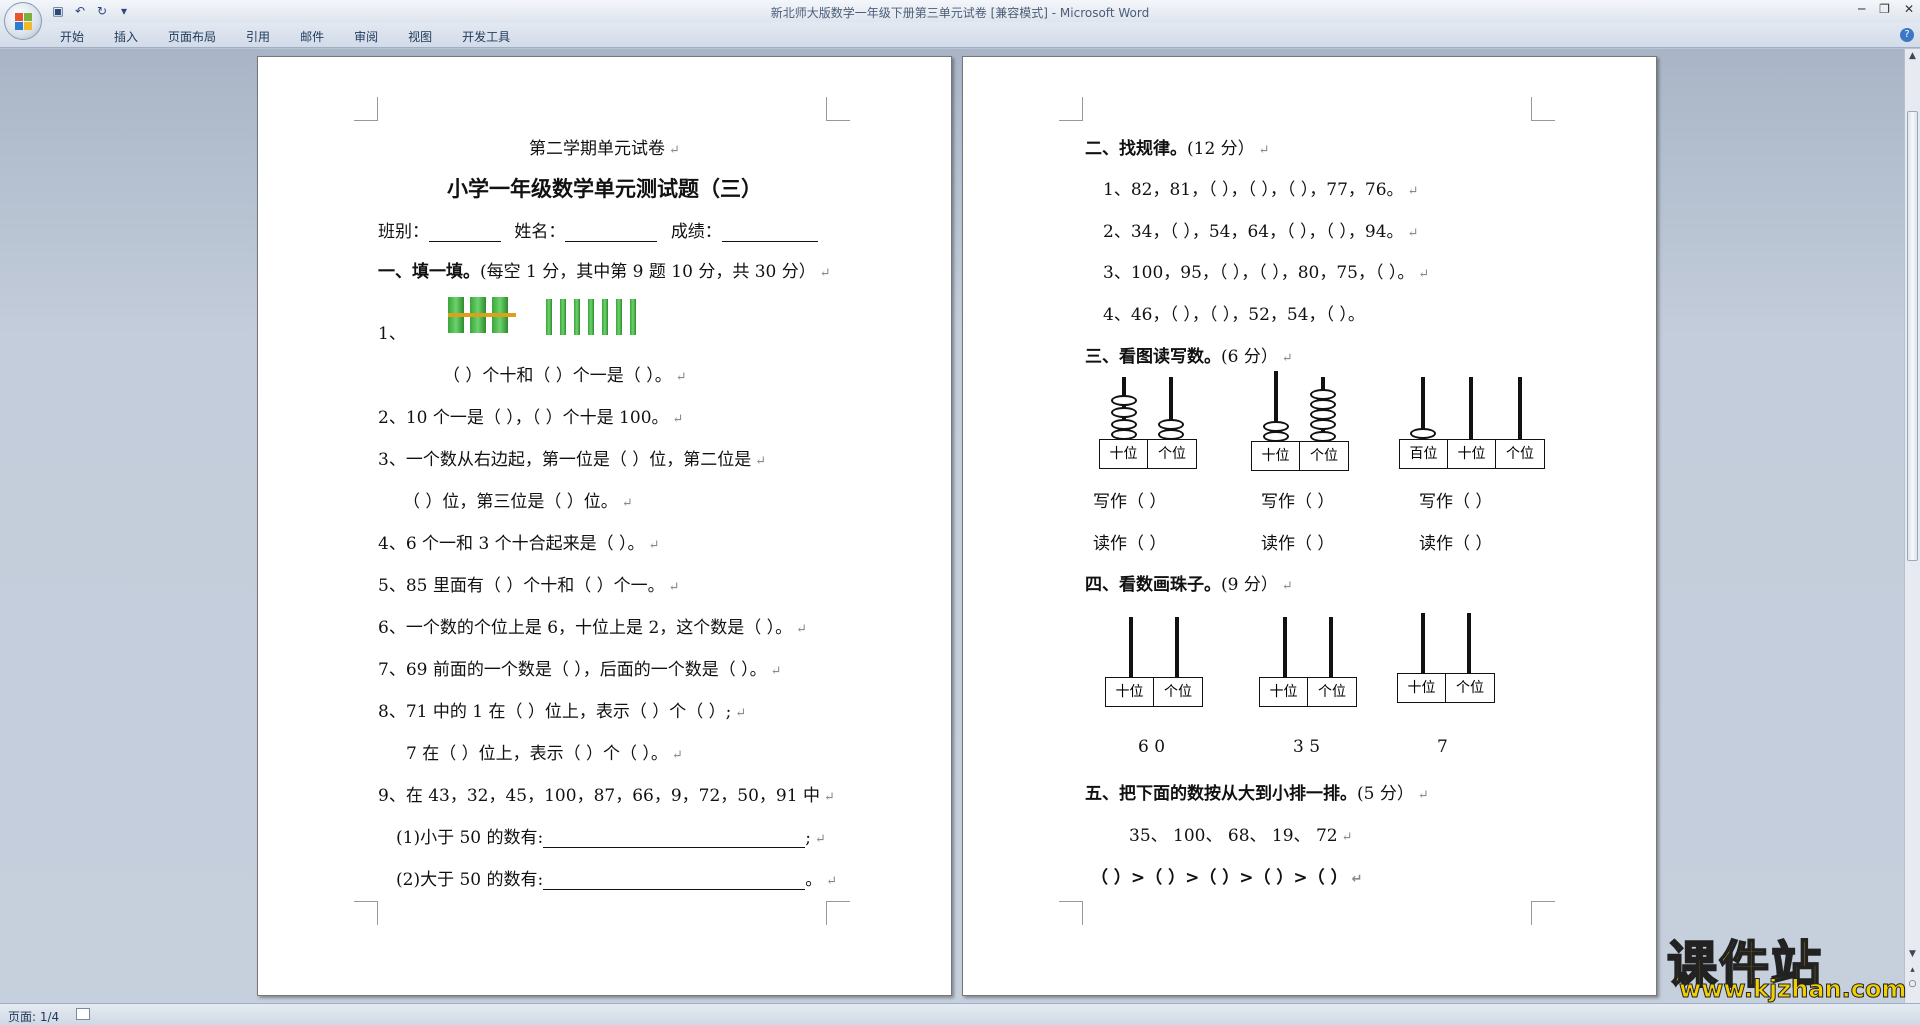  I want to click on q7: 7、69 前面的一个数是（ ），后面的一个数是（ ）。 ↵, so click(580, 670).